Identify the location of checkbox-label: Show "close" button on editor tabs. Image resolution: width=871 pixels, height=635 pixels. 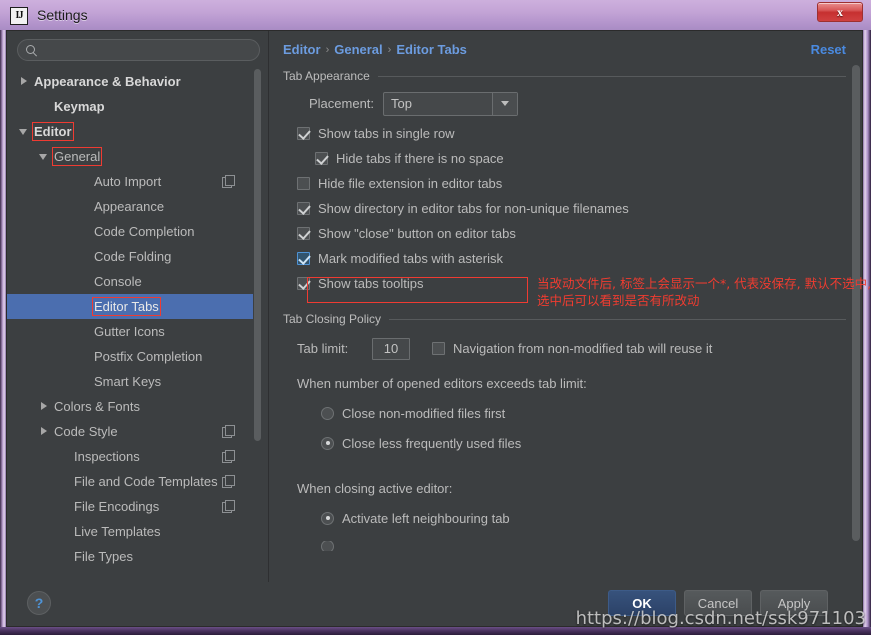
(417, 233).